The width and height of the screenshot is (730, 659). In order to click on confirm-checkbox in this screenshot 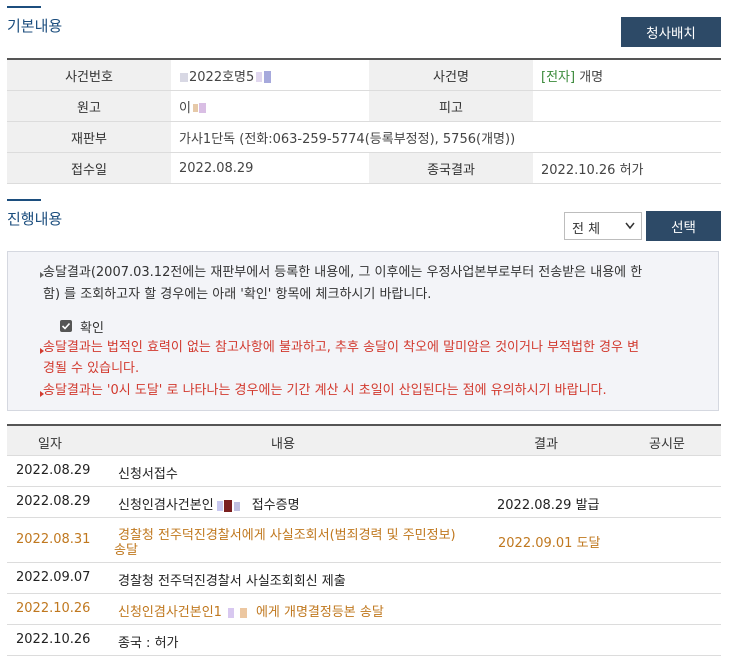, I will do `click(66, 326)`.